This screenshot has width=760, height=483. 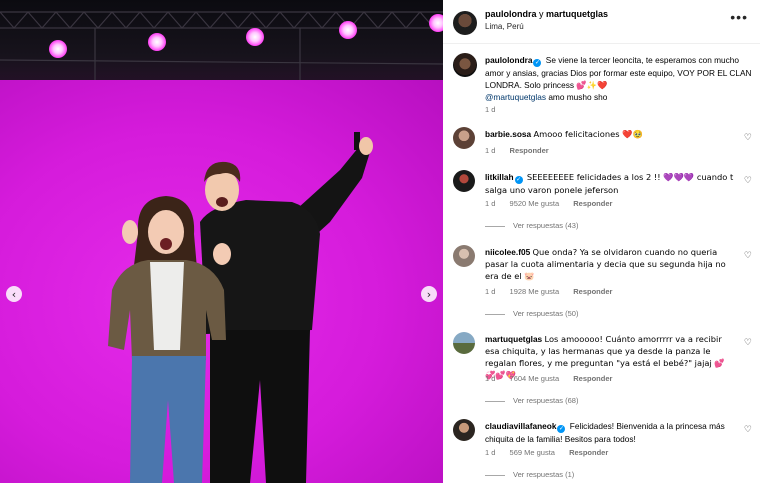 I want to click on comment-likes: 569 Me gusta, so click(x=532, y=452).